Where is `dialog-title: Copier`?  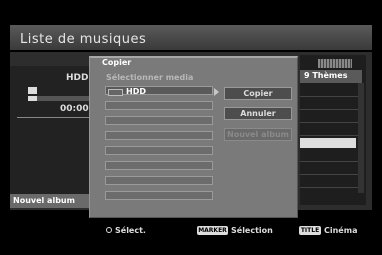
dialog-title: Copier is located at coordinates (117, 62).